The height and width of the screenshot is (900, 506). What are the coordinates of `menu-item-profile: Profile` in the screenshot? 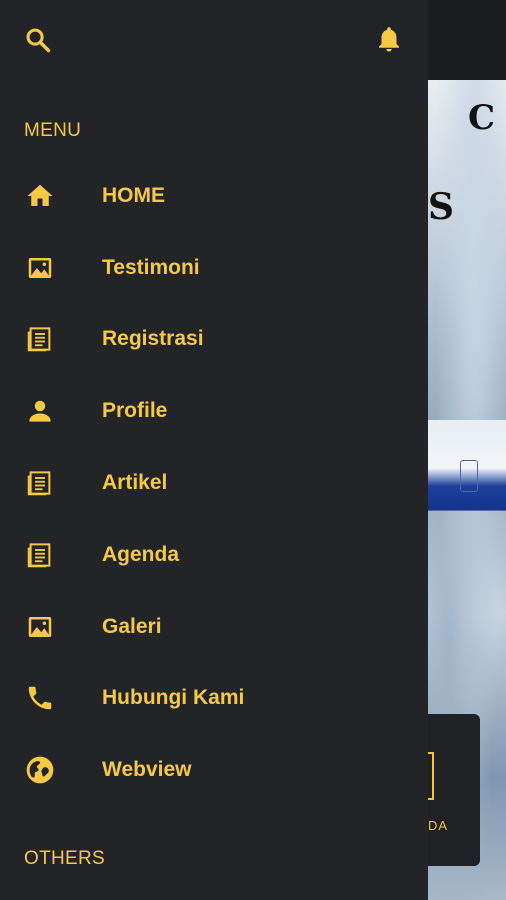 It's located at (214, 411).